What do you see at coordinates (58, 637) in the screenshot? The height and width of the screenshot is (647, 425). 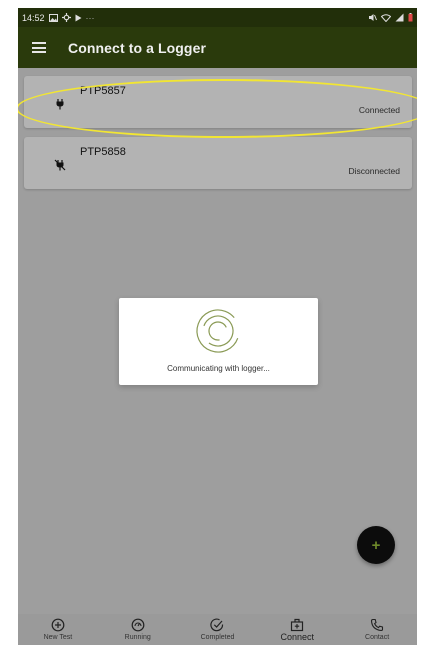 I see `nav-label: New Test` at bounding box center [58, 637].